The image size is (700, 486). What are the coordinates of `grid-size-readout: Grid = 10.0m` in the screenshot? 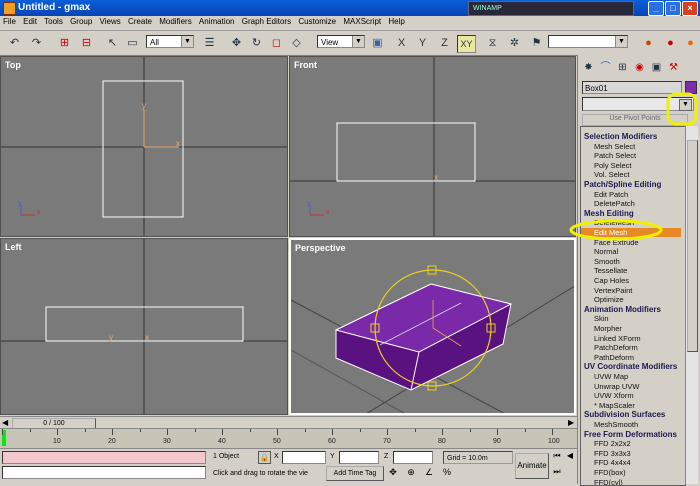 It's located at (478, 457).